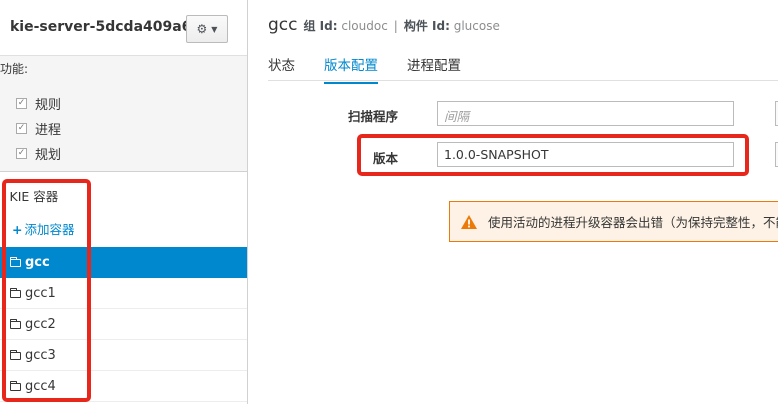 Image resolution: width=778 pixels, height=404 pixels. I want to click on gear-icon: ⚙, so click(202, 29).